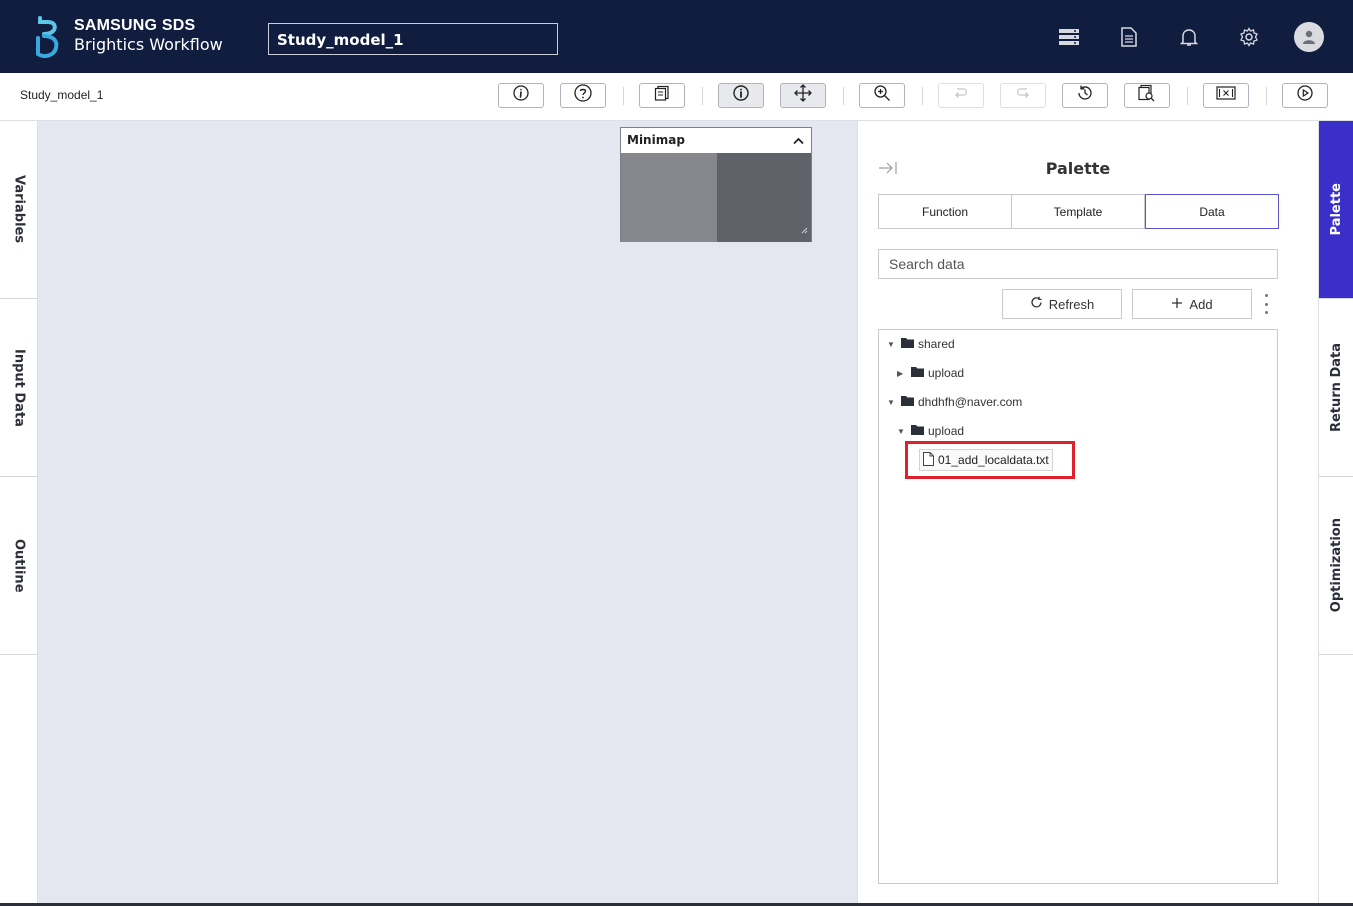 Image resolution: width=1353 pixels, height=906 pixels. I want to click on tab-optimization: Optimization, so click(1336, 566).